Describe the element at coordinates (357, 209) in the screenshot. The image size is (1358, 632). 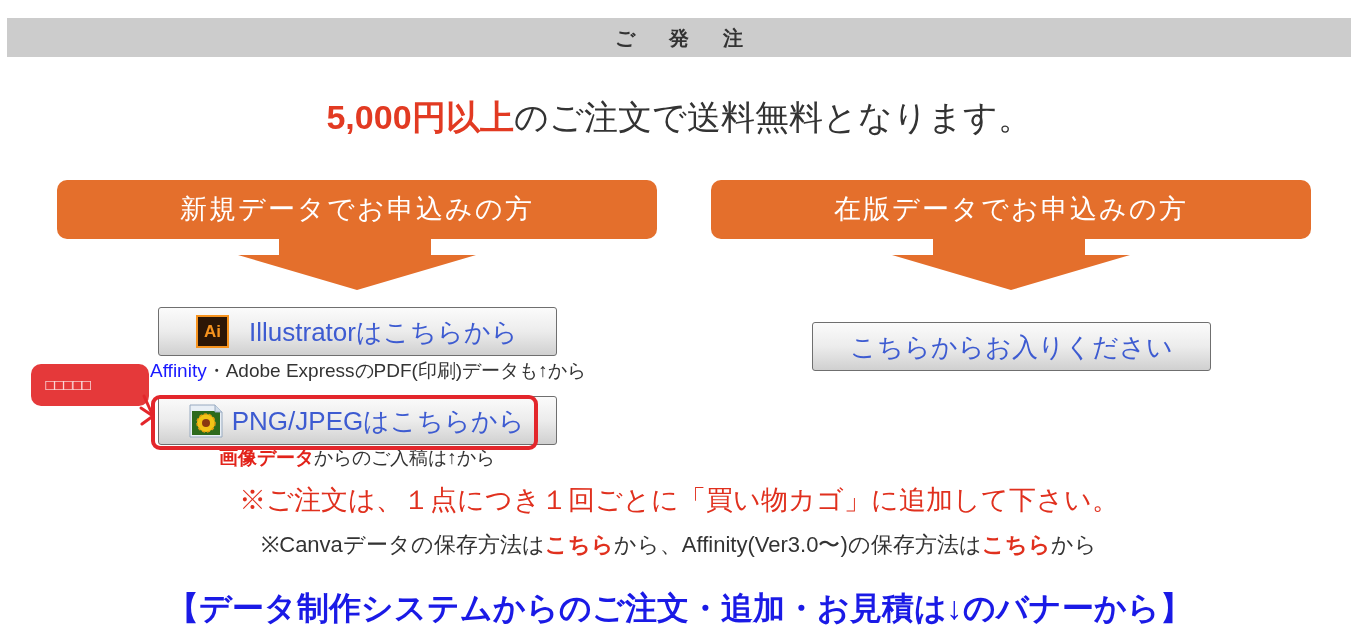
I see `section-banner: 新規データでお申込みの方` at that location.